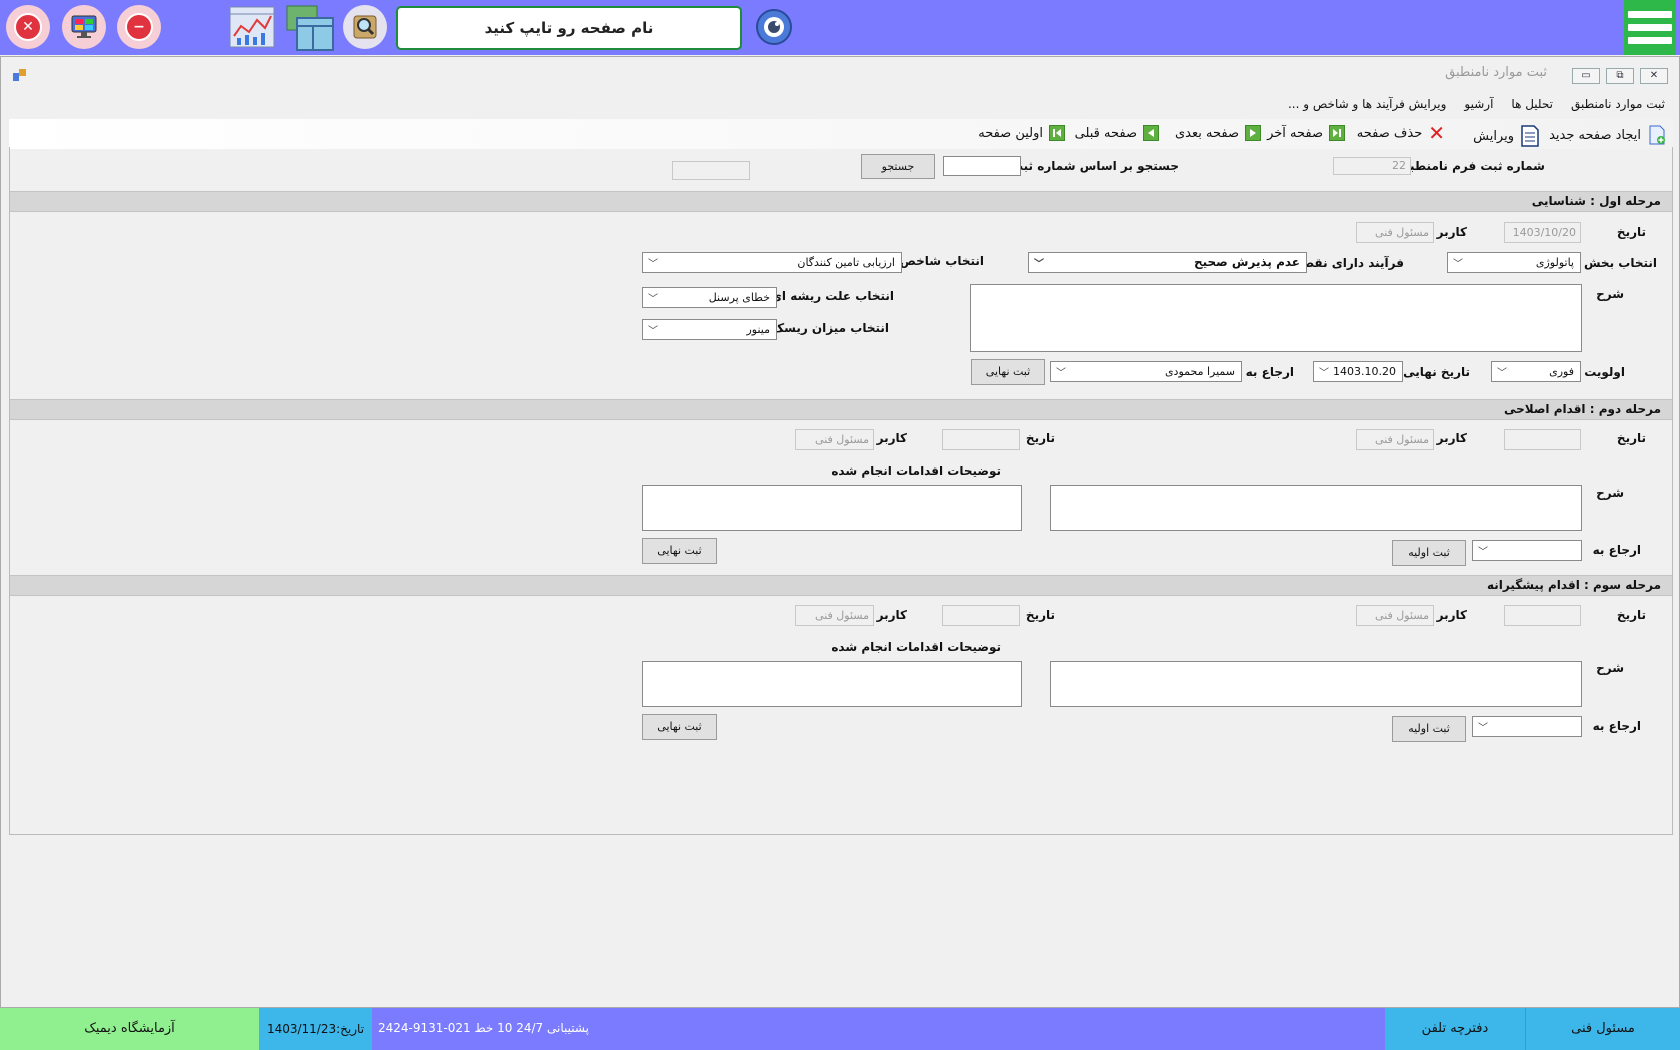 This screenshot has height=1050, width=1680. What do you see at coordinates (1117, 133) in the screenshot?
I see `prev-page-button: صفحه قبلی` at bounding box center [1117, 133].